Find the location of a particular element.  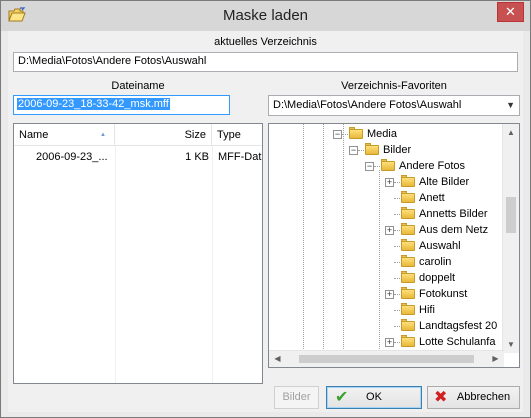

favorites-label: Verzeichnis-Favoriten is located at coordinates (394, 86).